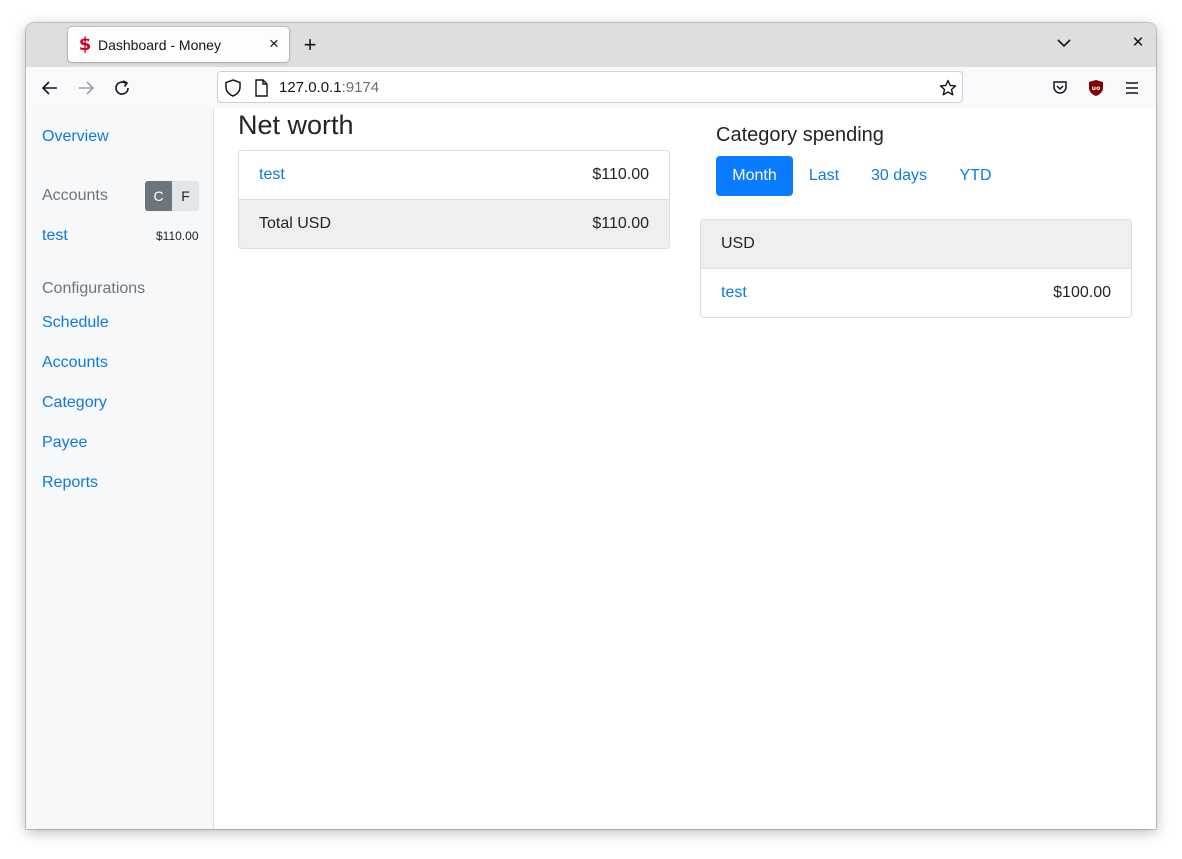  Describe the element at coordinates (1064, 43) in the screenshot. I see `list-all-tabs-chevron-down-icon` at that location.